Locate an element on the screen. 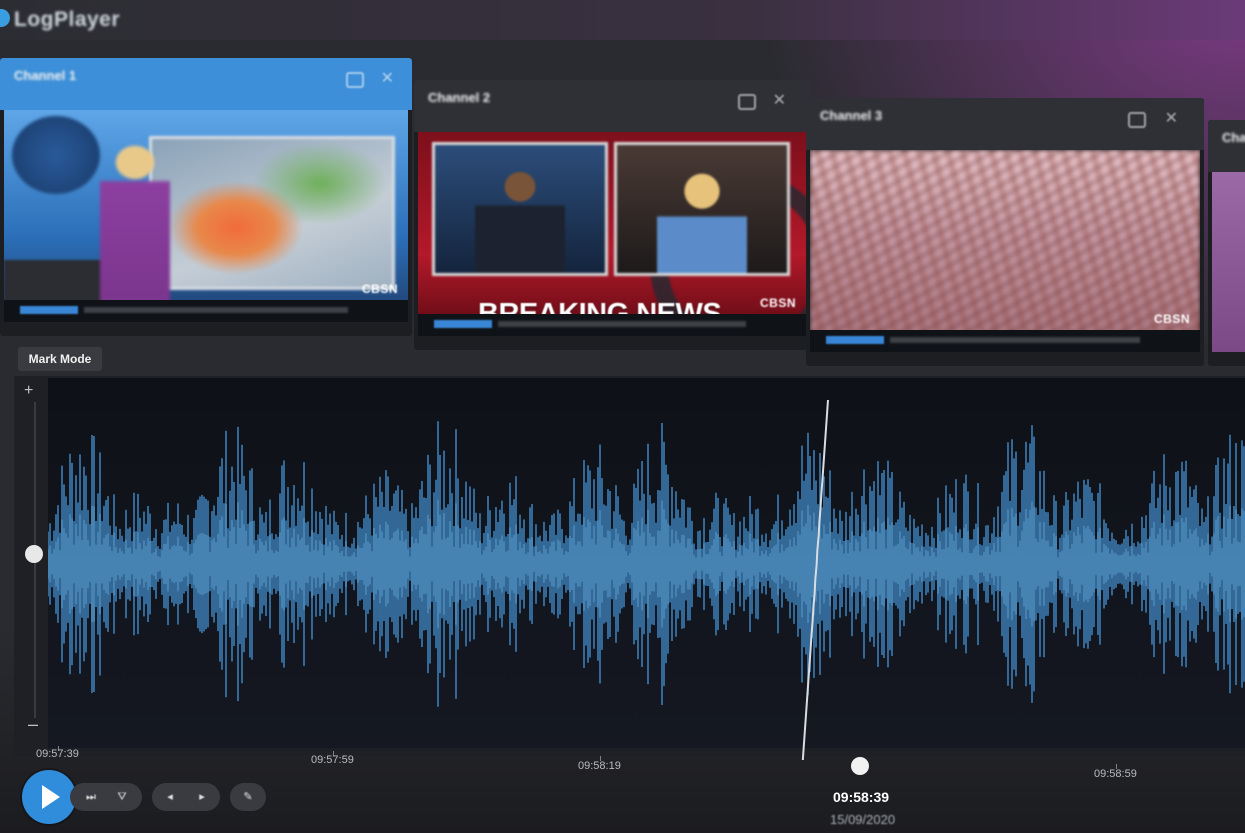  play-button is located at coordinates (49, 797).